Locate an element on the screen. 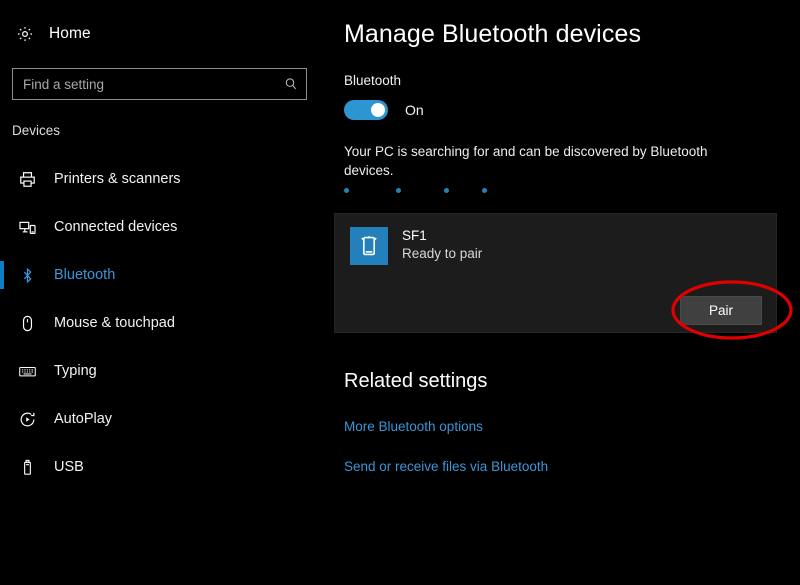 The height and width of the screenshot is (585, 800). home-label: Home is located at coordinates (70, 33).